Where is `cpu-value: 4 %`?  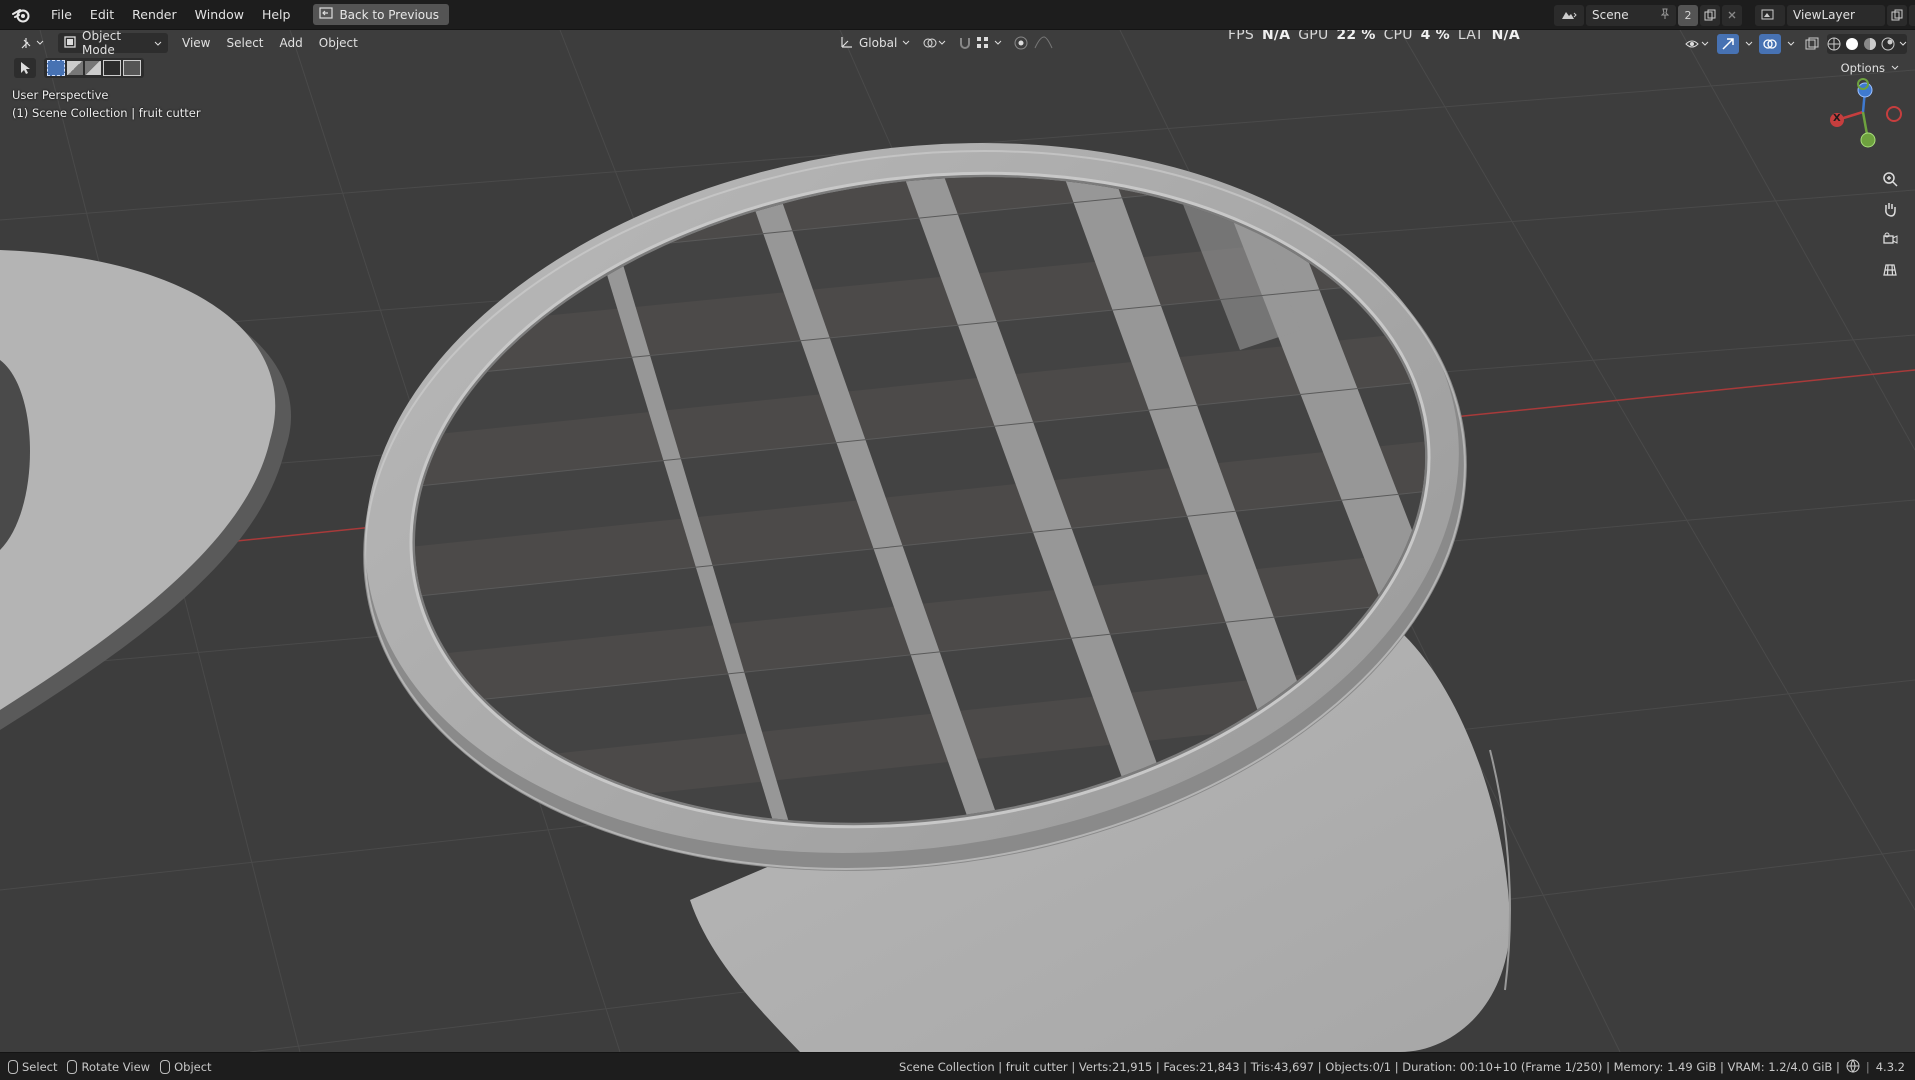
cpu-value: 4 % is located at coordinates (1435, 36).